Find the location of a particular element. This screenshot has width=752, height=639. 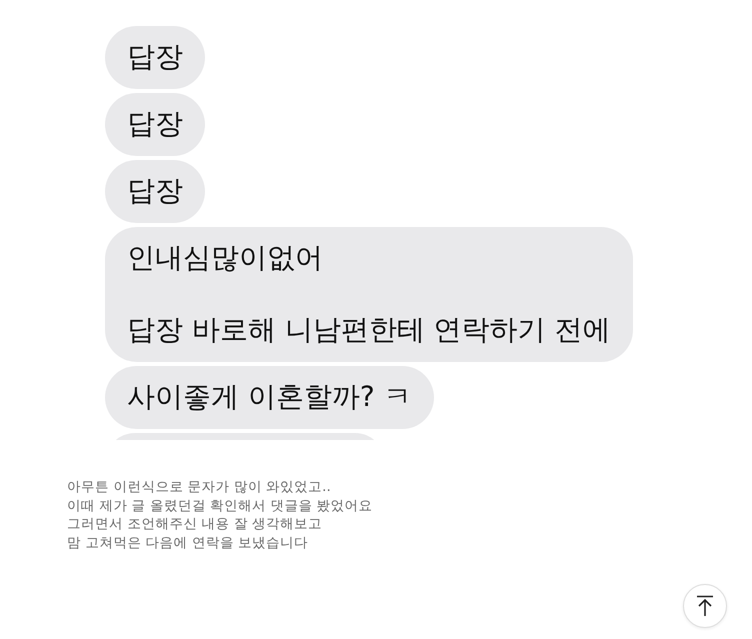

body-text: 아무튼 이런식으로 문자가 많이 와있었고.. 이때 제가 글 올렸던걸 확인해서 댓글을 봤었어요 그러면서 조언해주신 내용 잘 생각해보고 맘 고쳐먹은 다음에 연락을 보냈습니다 is located at coordinates (220, 515).